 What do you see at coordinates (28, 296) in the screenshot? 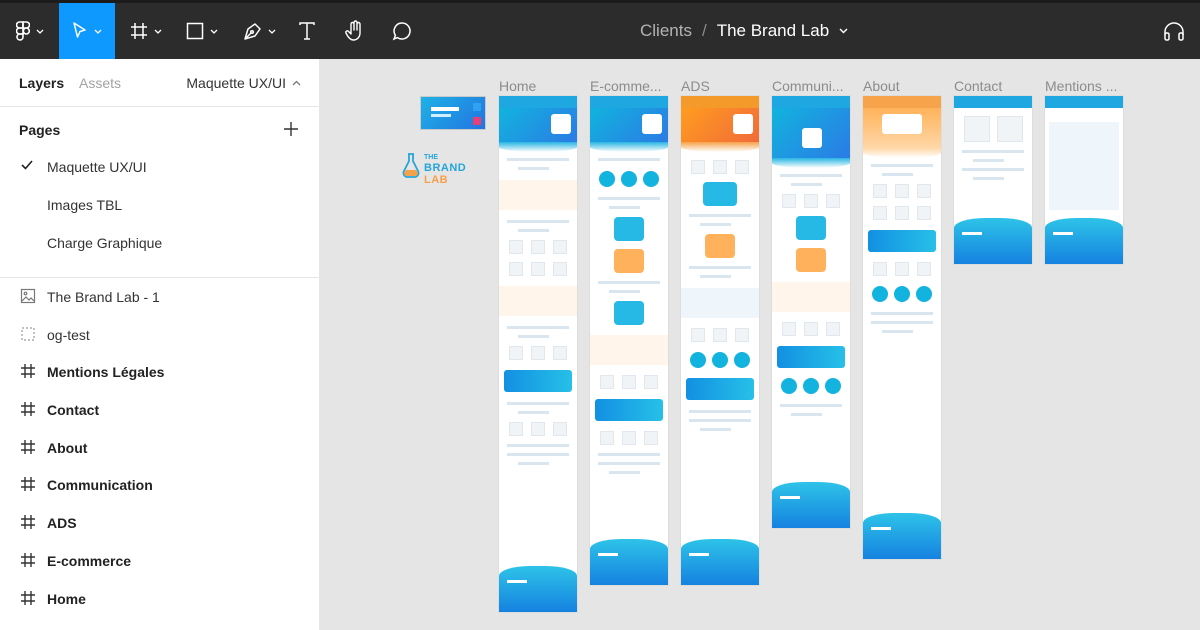
I see `image-icon` at bounding box center [28, 296].